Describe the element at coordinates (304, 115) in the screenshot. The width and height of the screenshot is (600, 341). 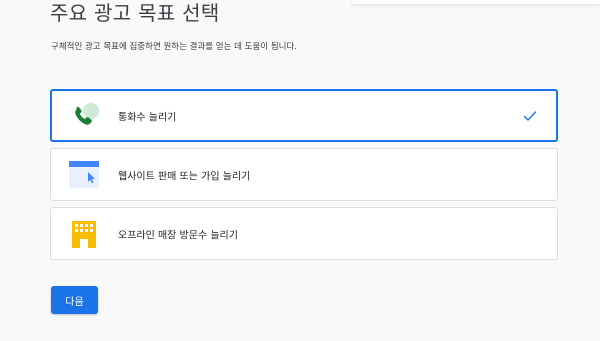
I see `option-increase-calls: 통화수 늘리기` at that location.